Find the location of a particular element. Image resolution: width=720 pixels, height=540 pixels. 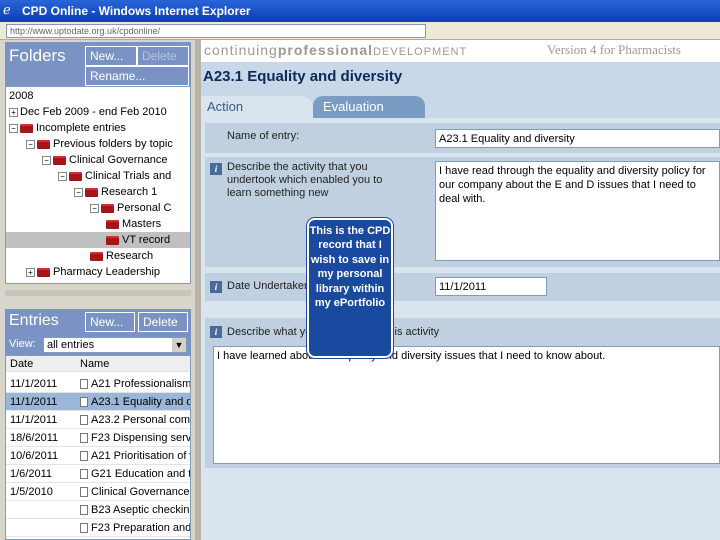

panel-splitter is located at coordinates (98, 293).